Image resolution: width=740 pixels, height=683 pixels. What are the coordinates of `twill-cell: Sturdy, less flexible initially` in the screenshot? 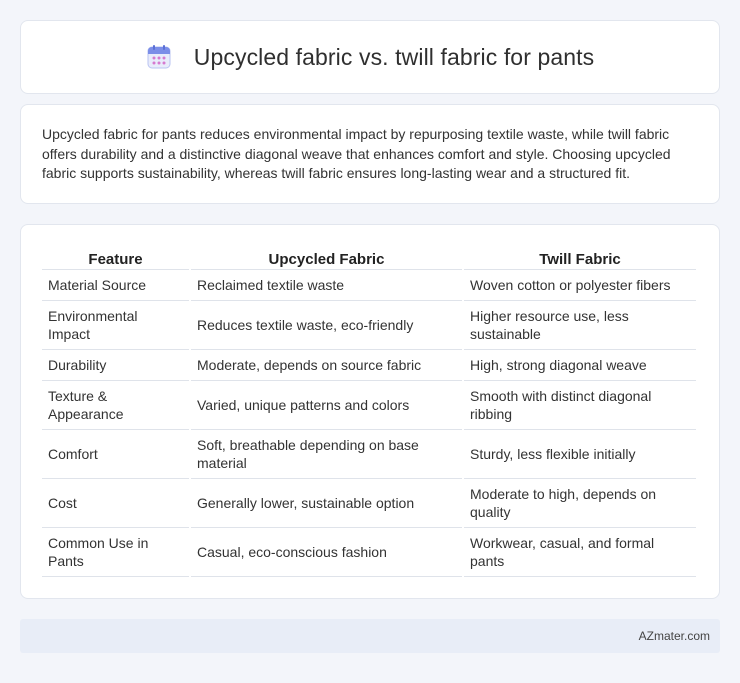 It's located at (580, 454).